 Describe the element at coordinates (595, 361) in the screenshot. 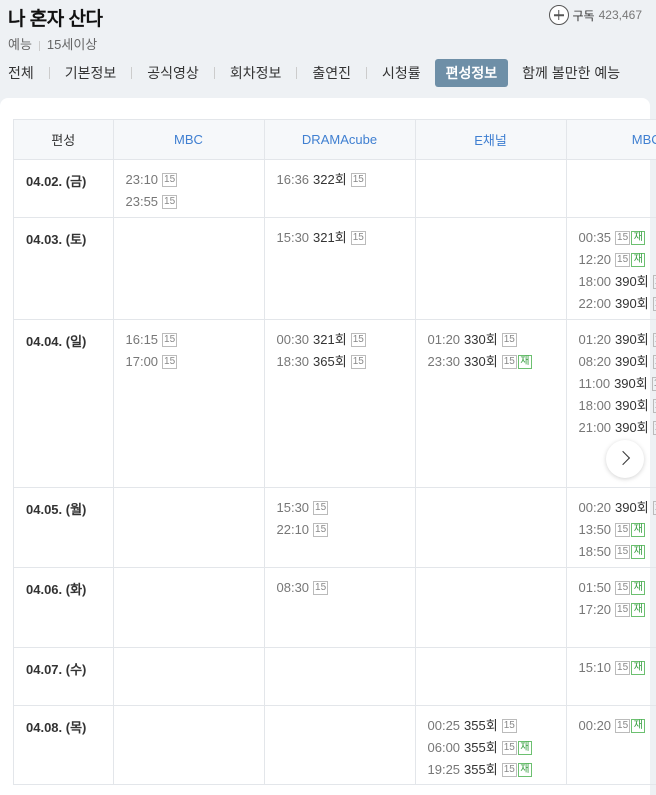

I see `broadcast-time: 08:20` at that location.